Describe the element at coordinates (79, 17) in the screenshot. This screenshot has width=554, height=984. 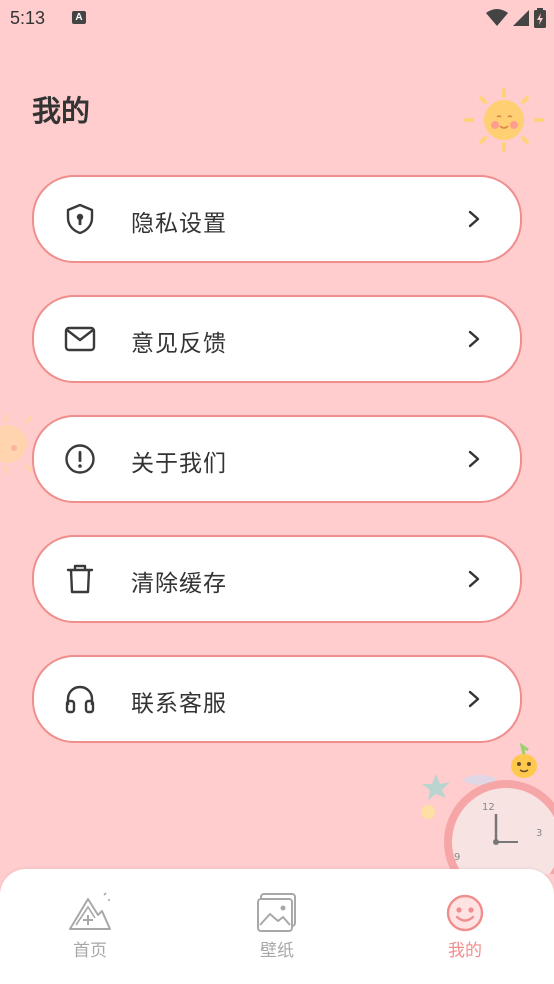
I see `notification-app-icon: A` at that location.